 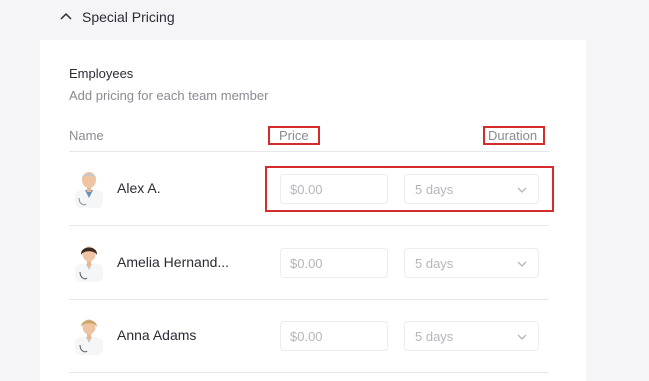 What do you see at coordinates (86, 135) in the screenshot?
I see `column-header-name: Name` at bounding box center [86, 135].